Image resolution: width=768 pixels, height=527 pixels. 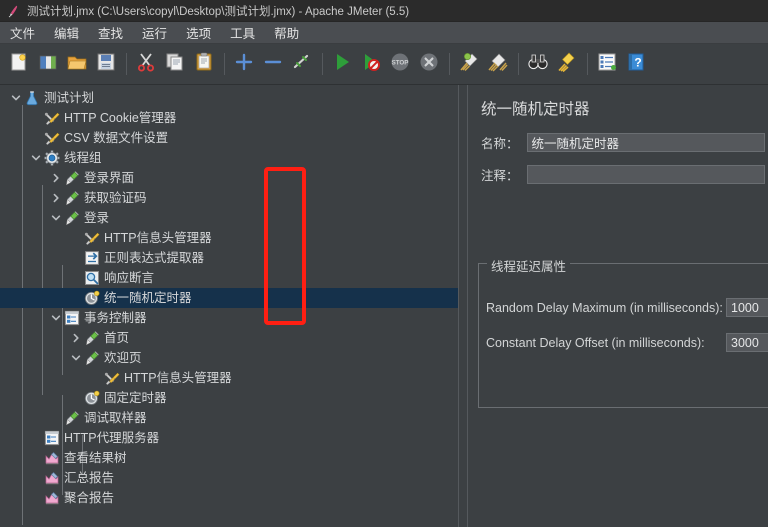 I want to click on toolbar-search, so click(x=538, y=64).